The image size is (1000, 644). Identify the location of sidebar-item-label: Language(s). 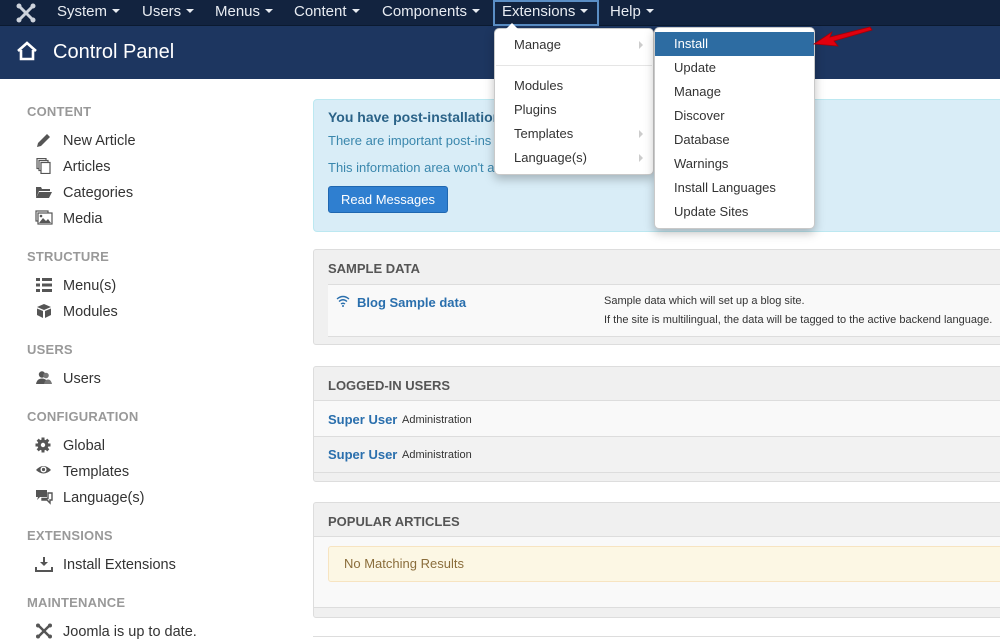
(104, 498).